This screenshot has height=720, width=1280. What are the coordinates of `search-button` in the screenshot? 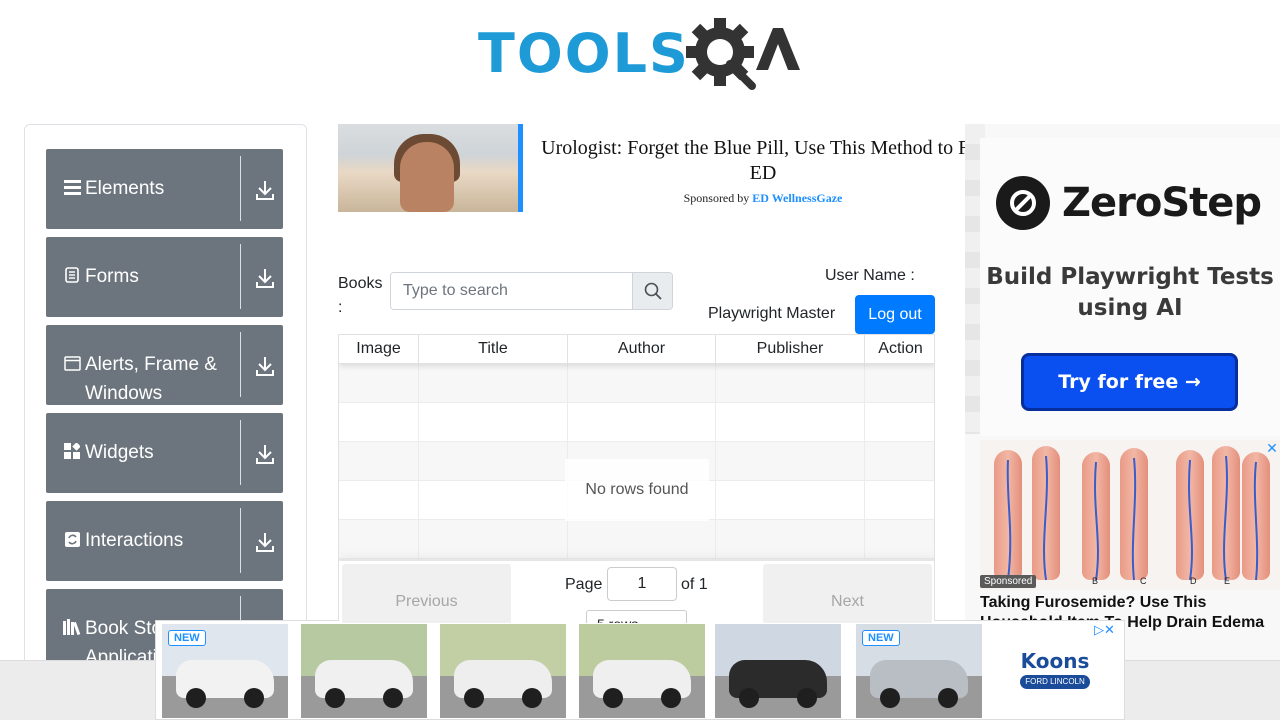 It's located at (652, 291).